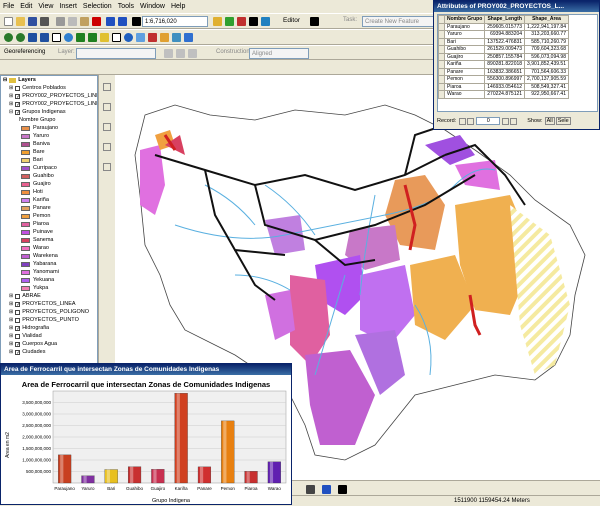 This screenshot has height=506, width=600. What do you see at coordinates (136, 21) in the screenshot?
I see `add-data-icon` at bounding box center [136, 21].